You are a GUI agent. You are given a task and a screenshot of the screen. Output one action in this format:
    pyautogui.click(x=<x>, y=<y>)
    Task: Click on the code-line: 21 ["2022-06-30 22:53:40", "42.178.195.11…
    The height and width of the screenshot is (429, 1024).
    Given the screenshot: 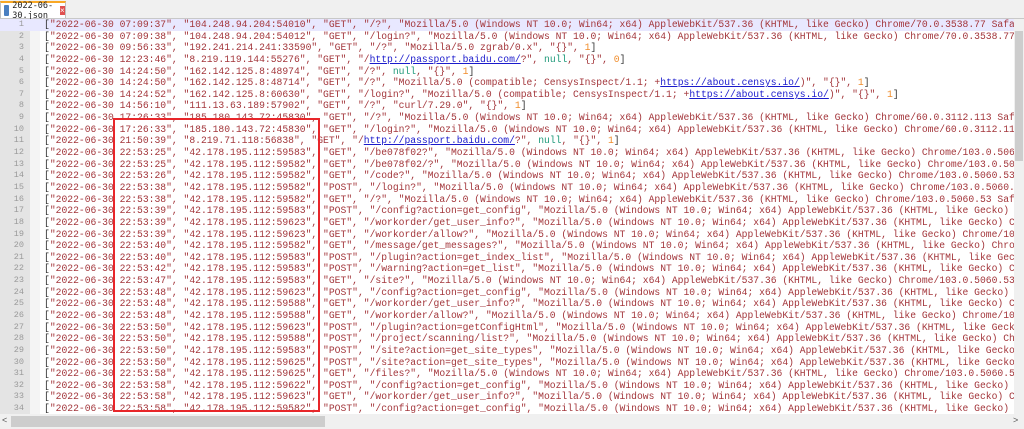 What is the action you would take?
    pyautogui.click(x=507, y=258)
    